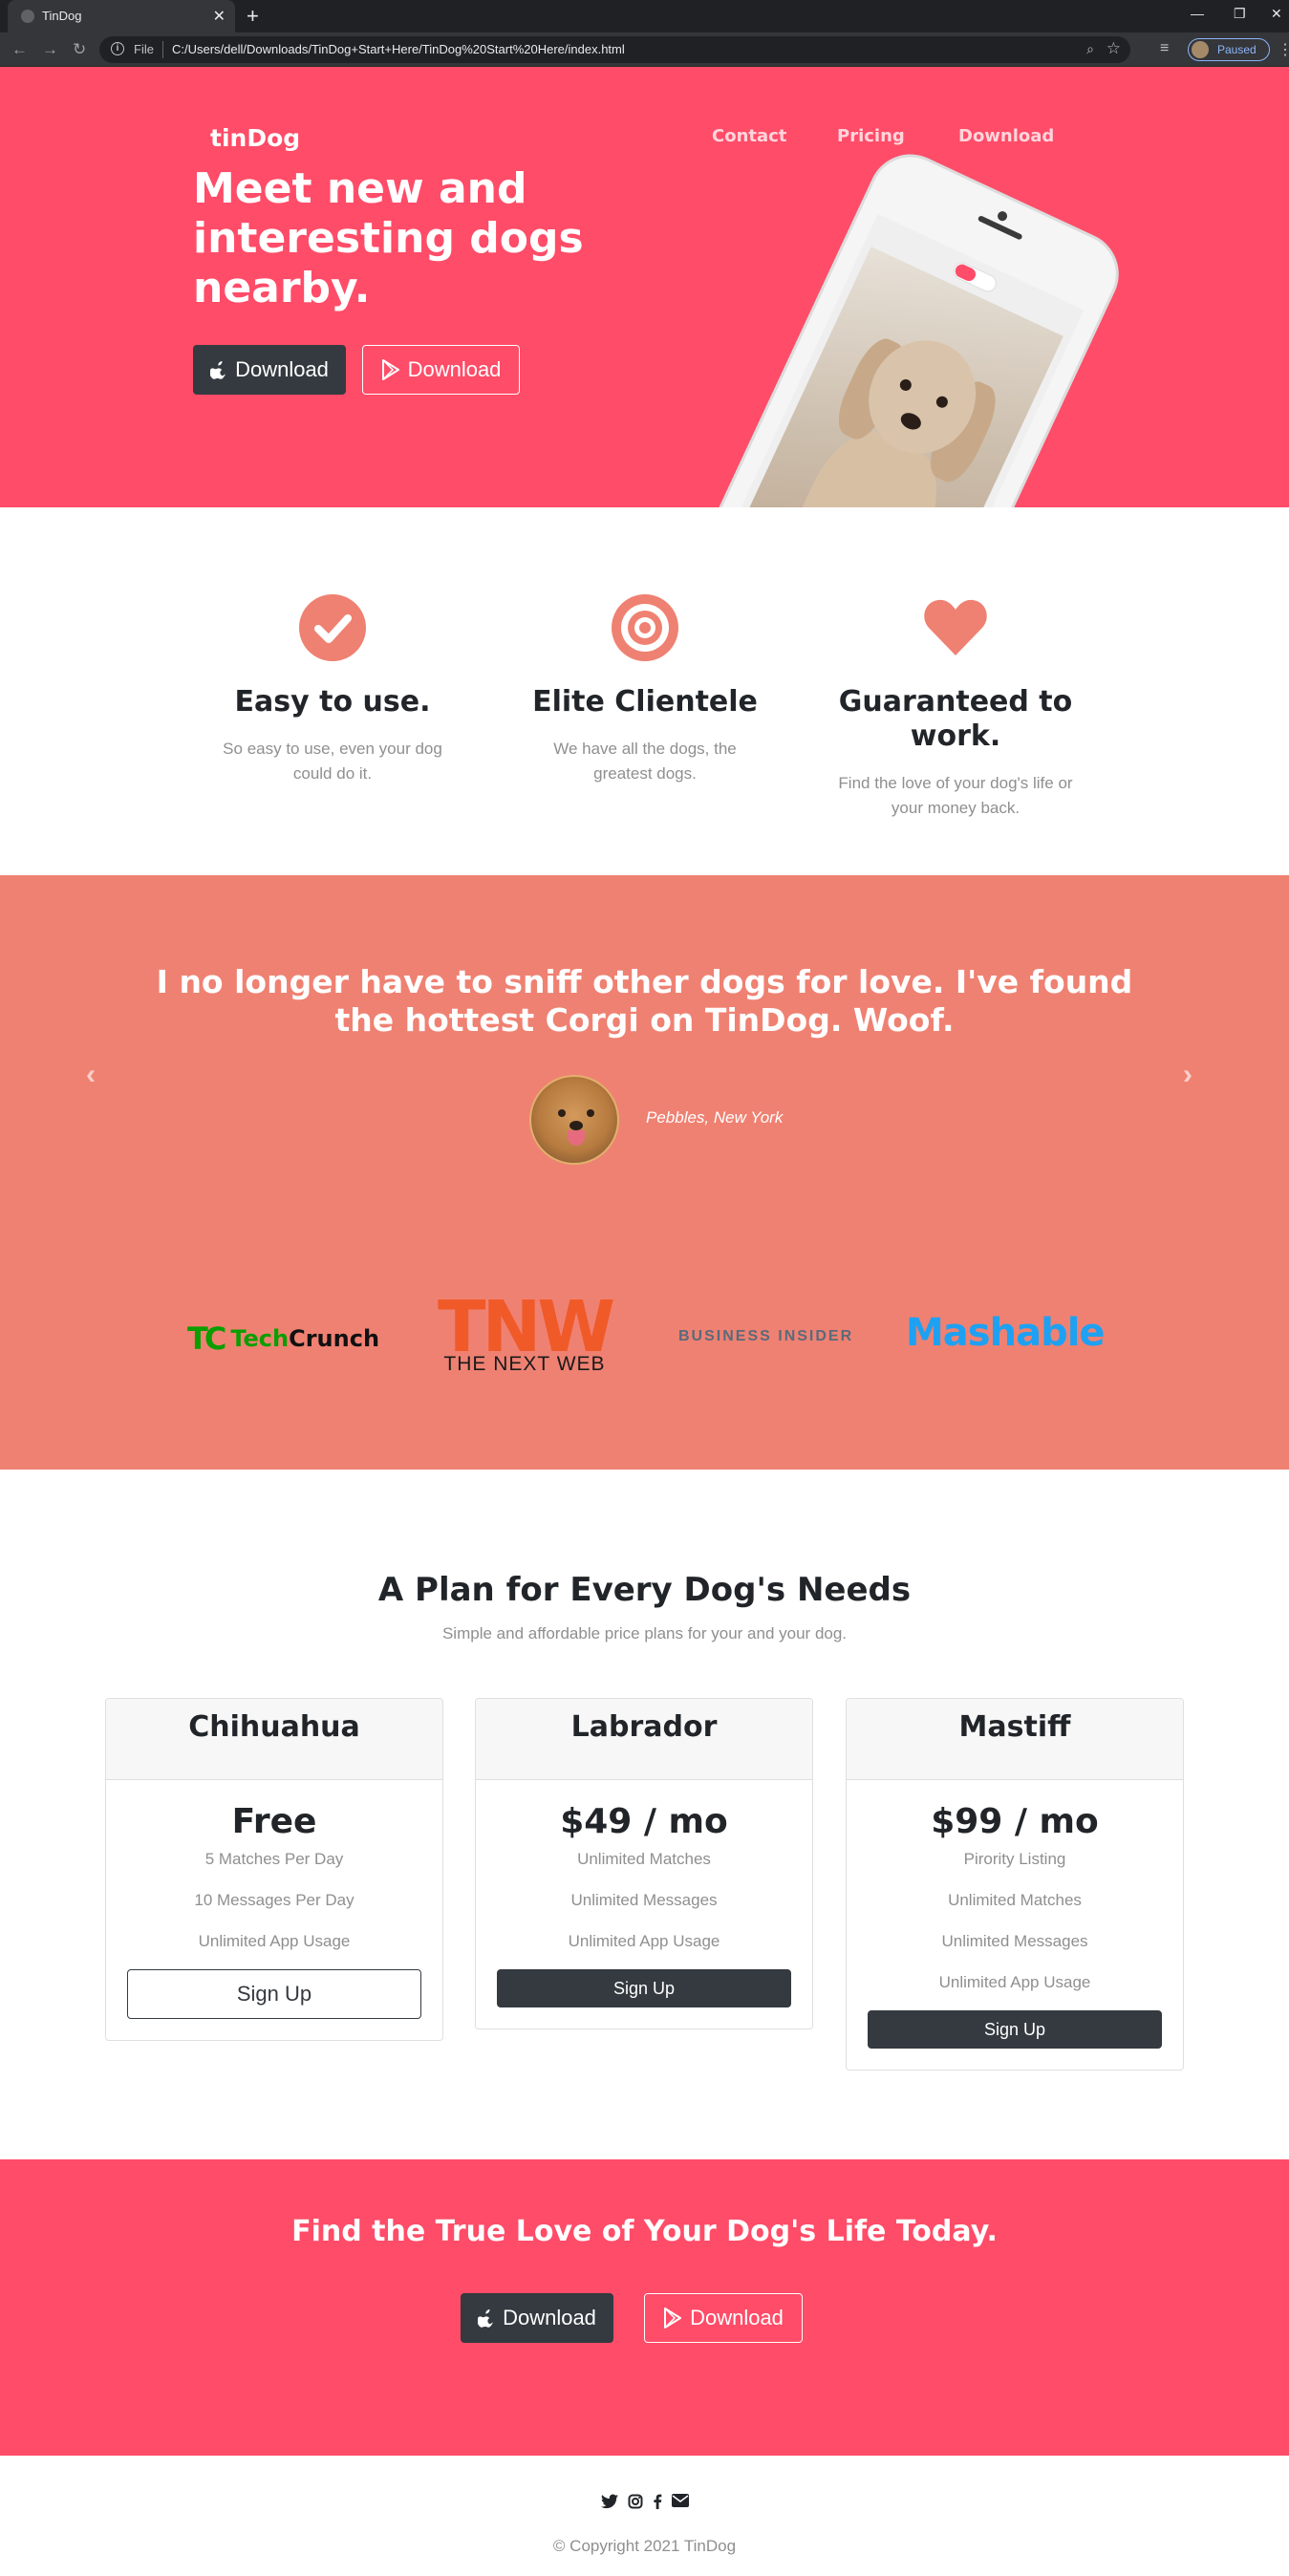 Image resolution: width=1289 pixels, height=2576 pixels. Describe the element at coordinates (274, 1900) in the screenshot. I see `plan-feature: 10 Messages Per Day` at that location.